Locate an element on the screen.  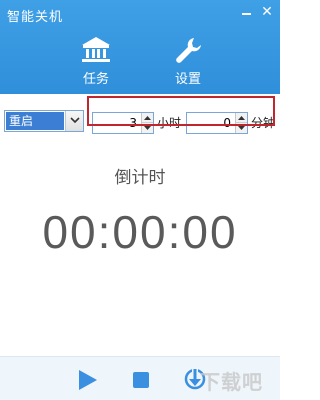
start-button is located at coordinates (88, 382).